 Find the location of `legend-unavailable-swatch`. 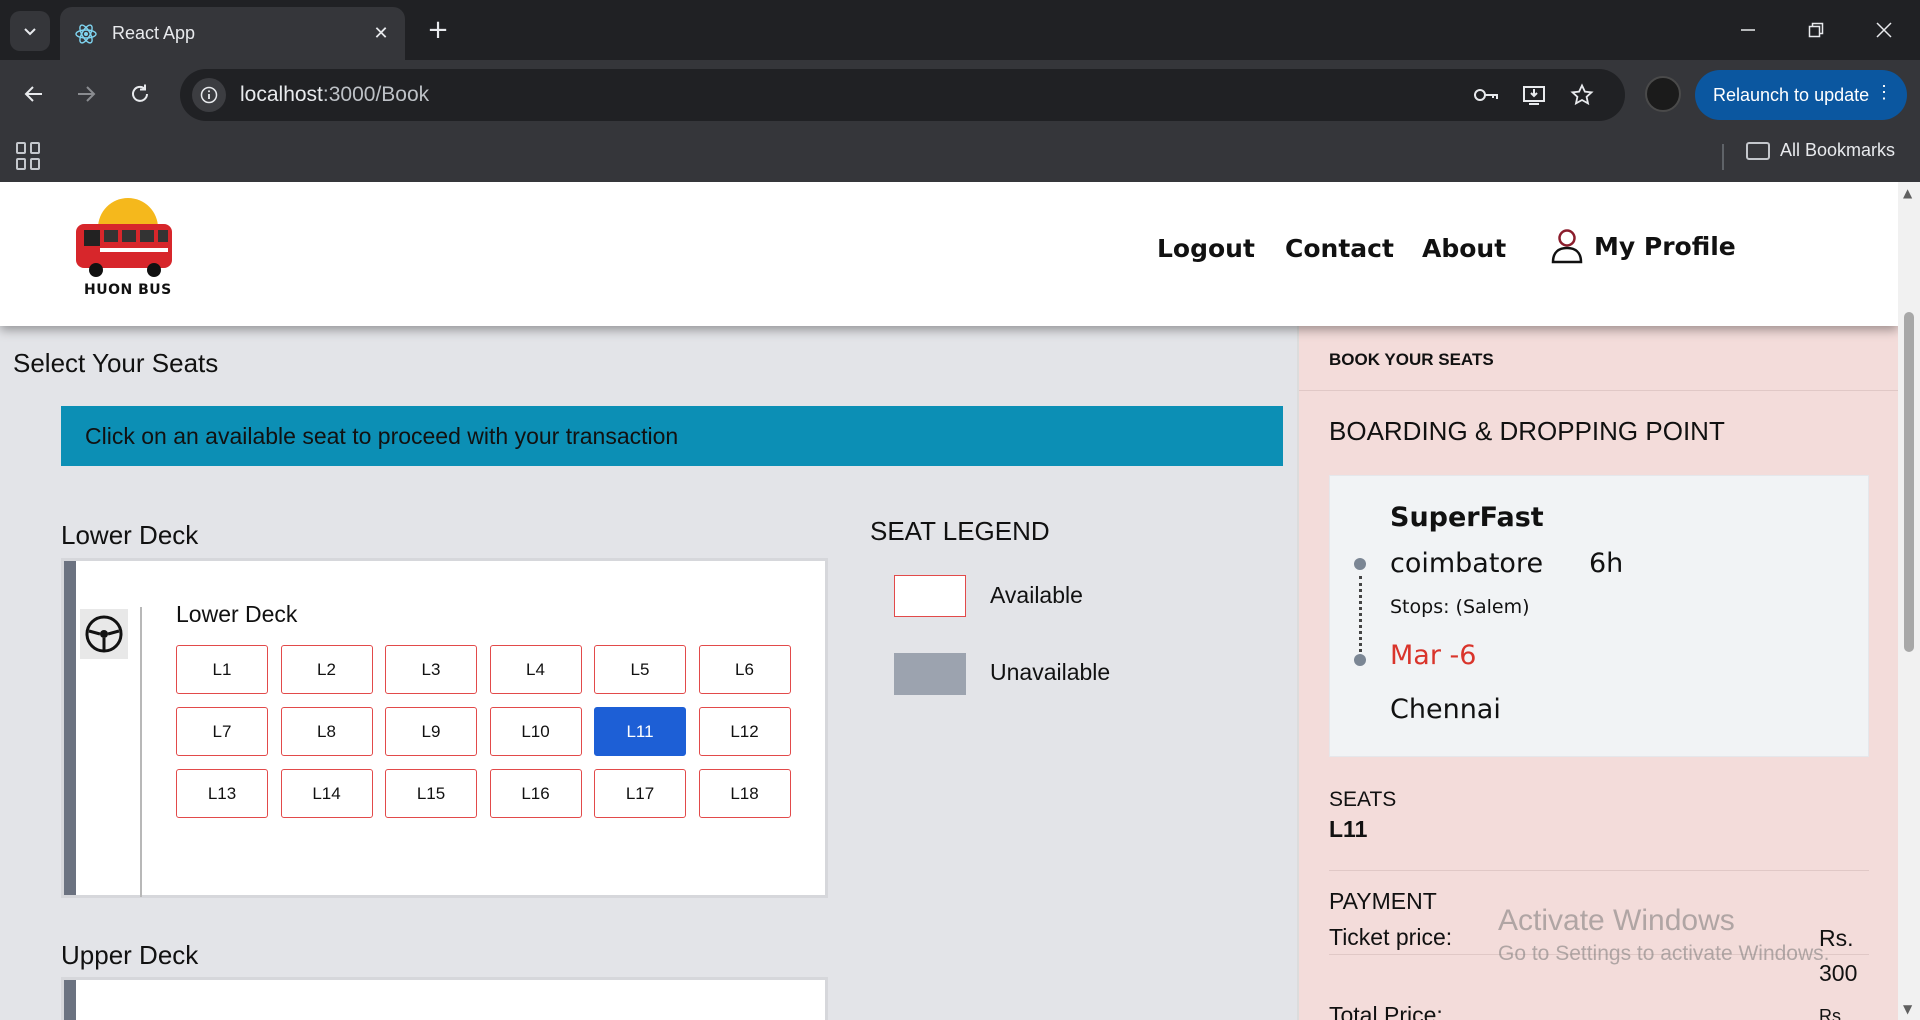

legend-unavailable-swatch is located at coordinates (930, 674).